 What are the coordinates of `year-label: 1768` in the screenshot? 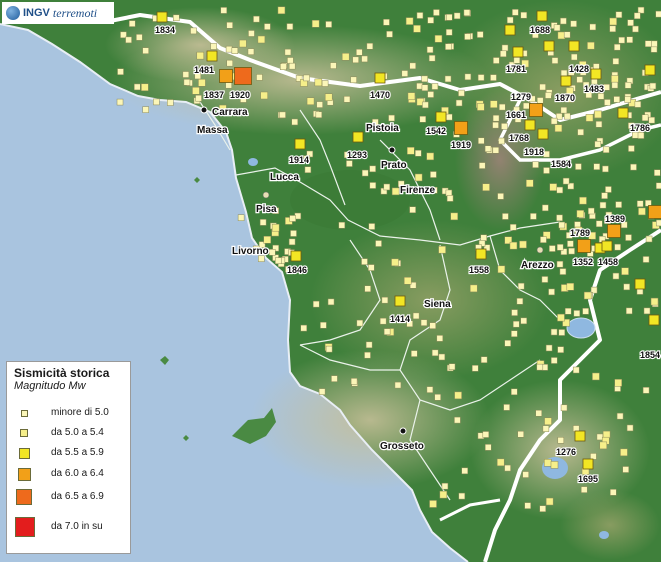 It's located at (519, 138).